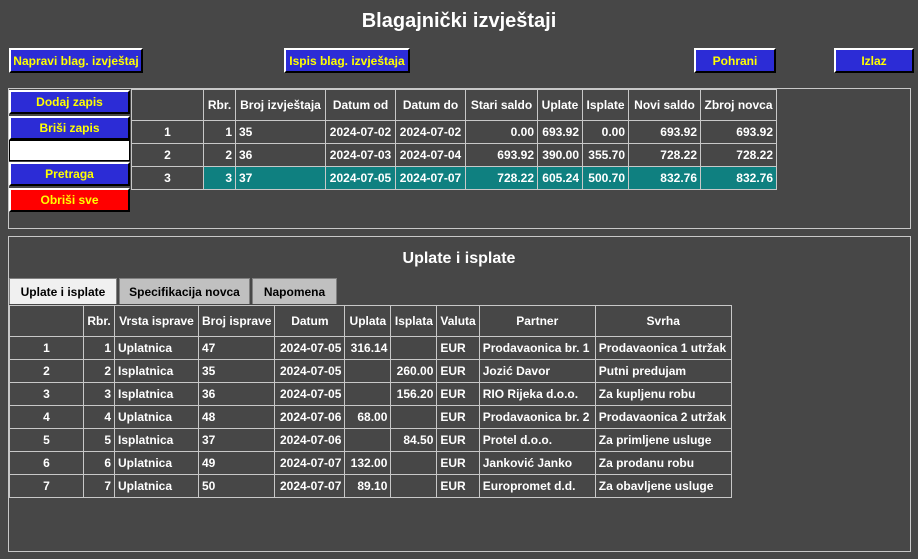 This screenshot has width=918, height=559. Describe the element at coordinates (537, 394) in the screenshot. I see `table-cell: RIO Rijeka d.o.o.` at that location.